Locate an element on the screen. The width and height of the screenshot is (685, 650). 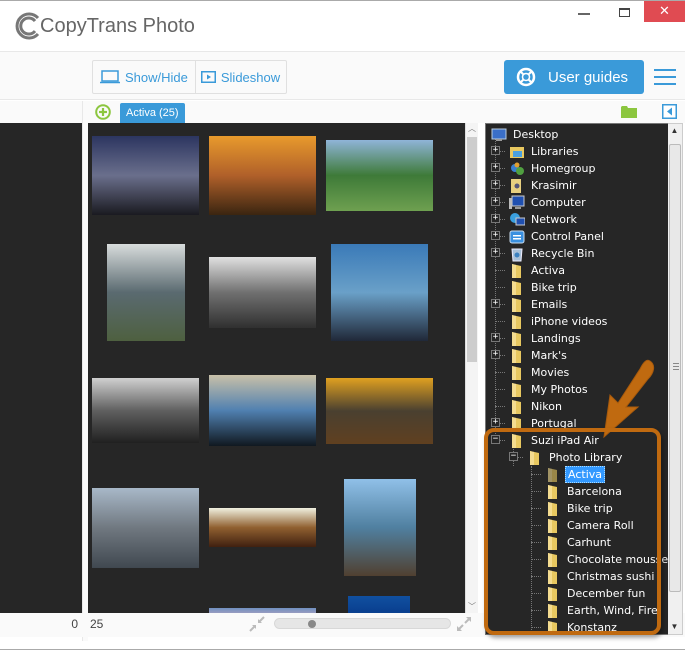
tree-node: Nikon is located at coordinates (536, 406).